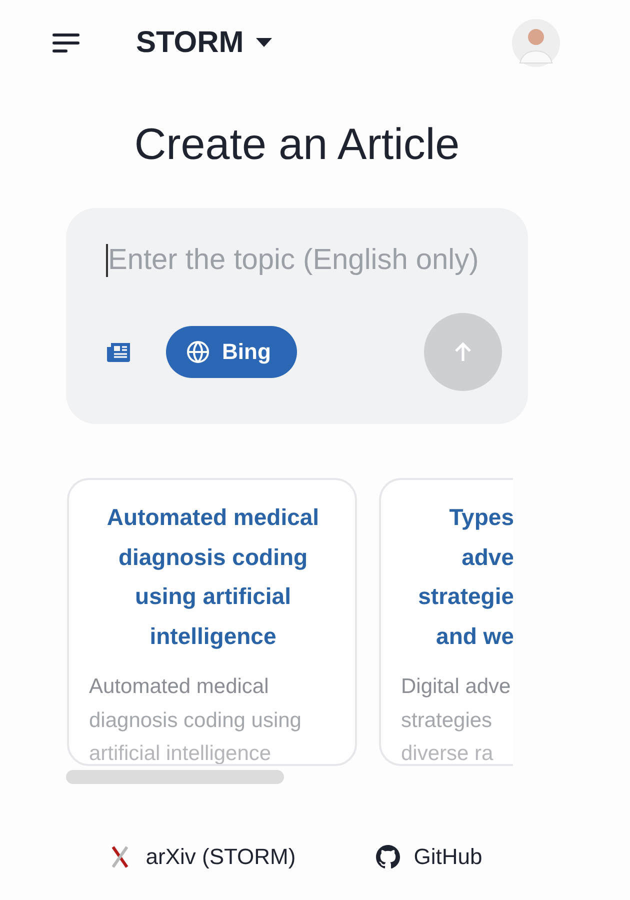 The height and width of the screenshot is (900, 630). Describe the element at coordinates (175, 777) in the screenshot. I see `scrollbar-thumb` at that location.